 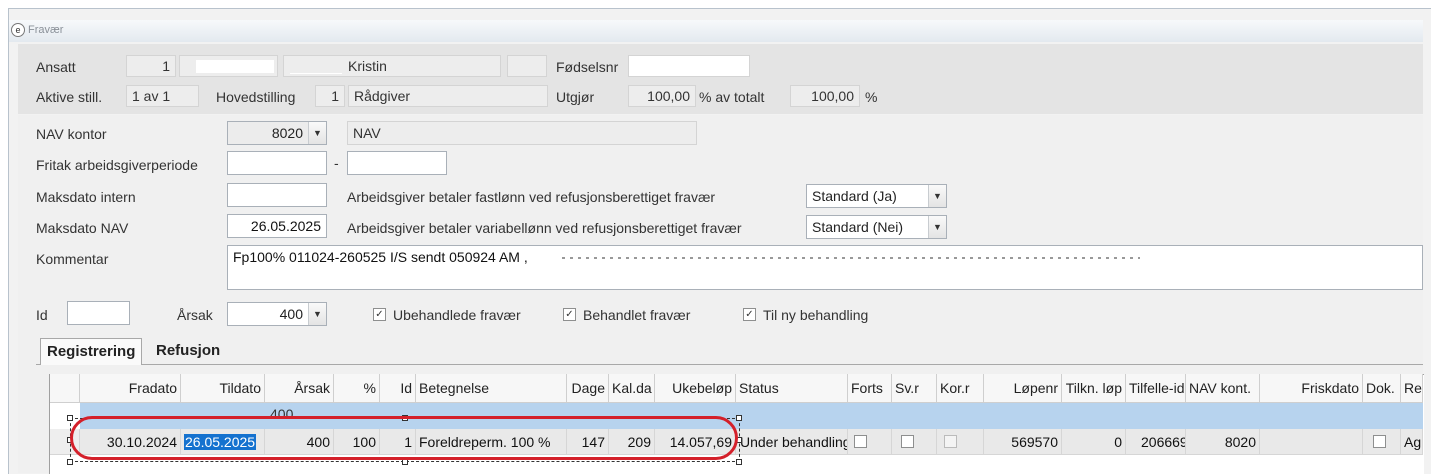 What do you see at coordinates (277, 314) in the screenshot?
I see `arsak-select: 400 ▼` at bounding box center [277, 314].